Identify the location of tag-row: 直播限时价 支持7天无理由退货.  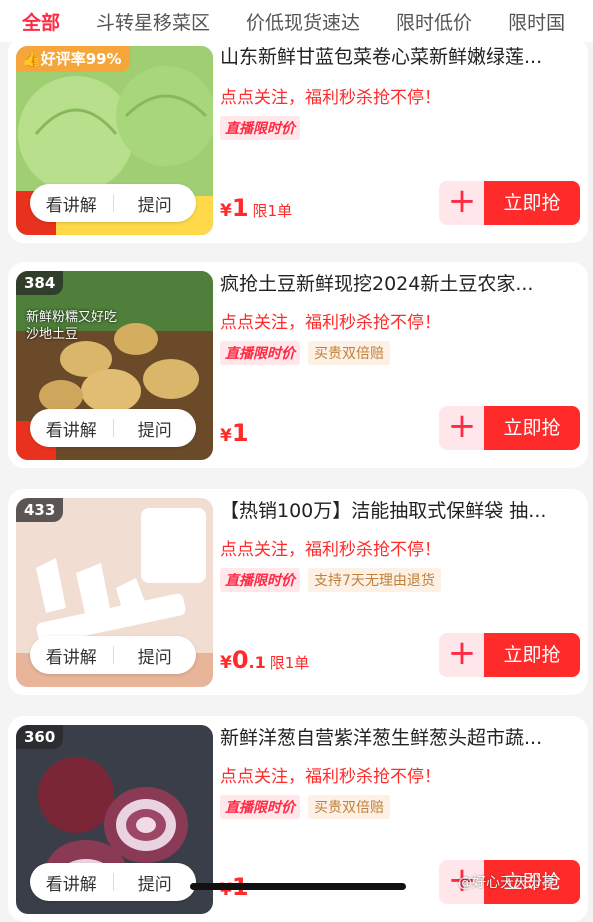
(330, 580).